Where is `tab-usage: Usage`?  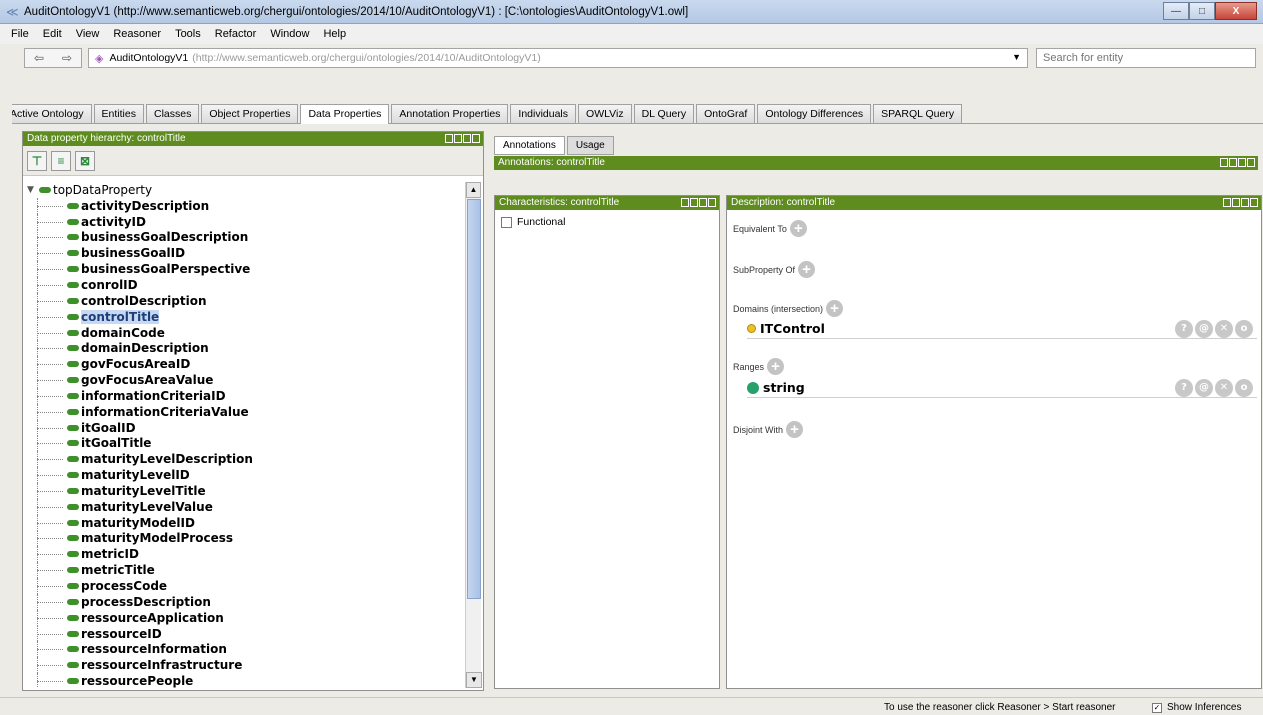
tab-usage: Usage is located at coordinates (590, 145).